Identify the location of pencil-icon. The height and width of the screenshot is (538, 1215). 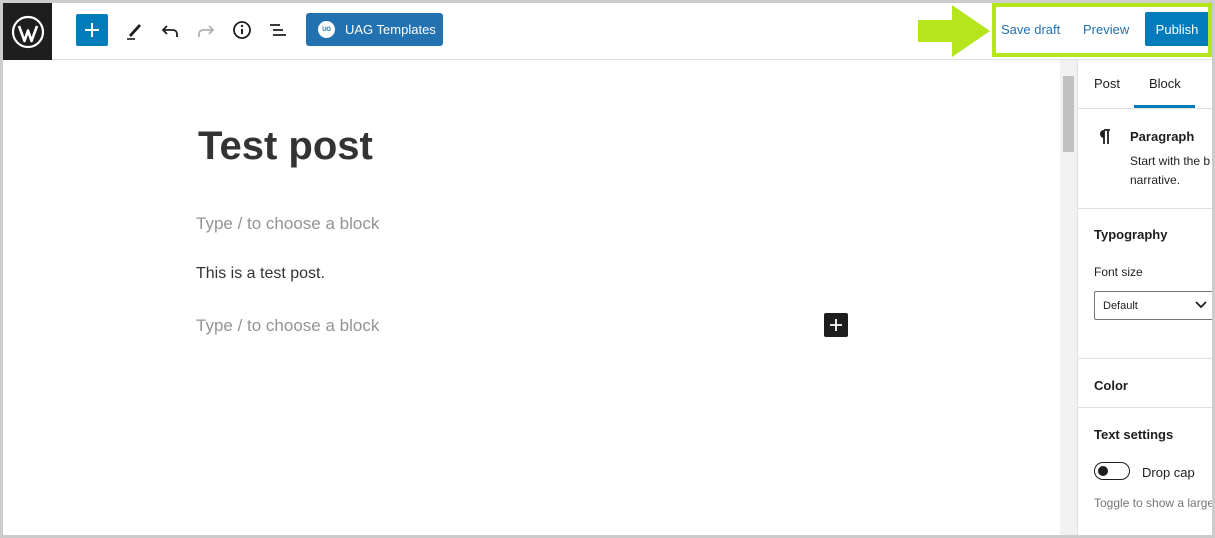
(134, 32).